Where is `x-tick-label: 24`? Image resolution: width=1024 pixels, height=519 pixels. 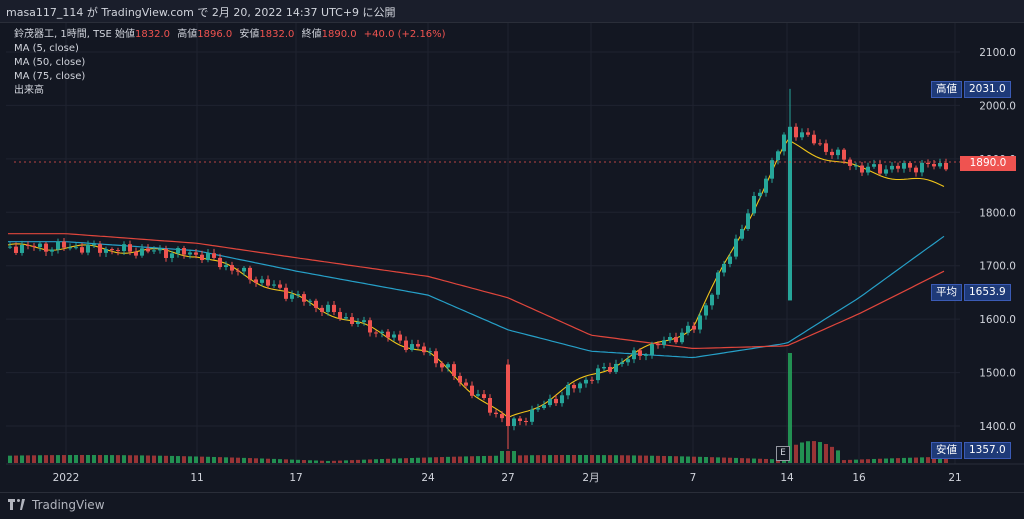
x-tick-label: 24 is located at coordinates (428, 478).